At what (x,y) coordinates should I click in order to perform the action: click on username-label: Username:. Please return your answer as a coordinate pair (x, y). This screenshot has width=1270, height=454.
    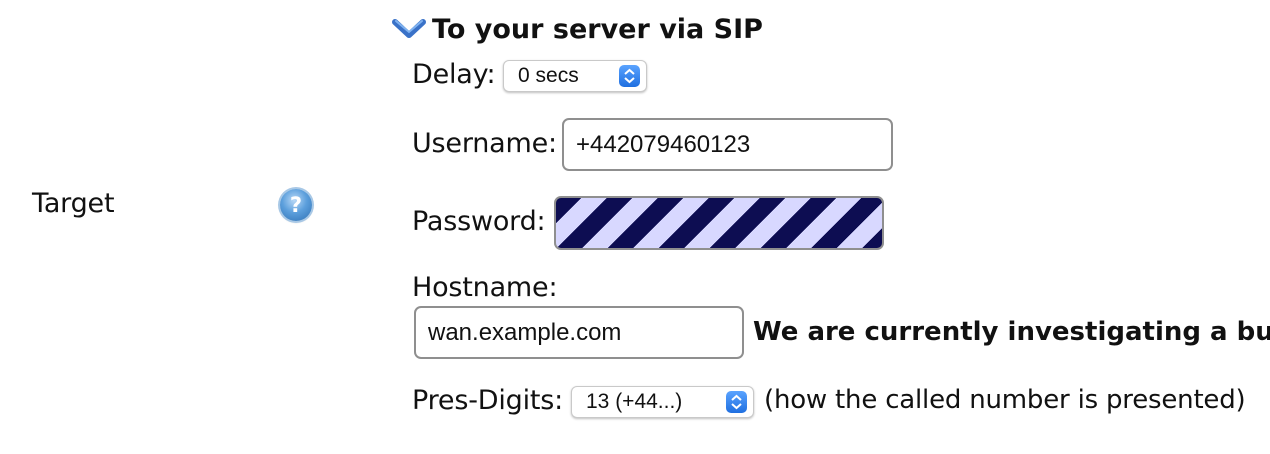
    Looking at the image, I should click on (484, 143).